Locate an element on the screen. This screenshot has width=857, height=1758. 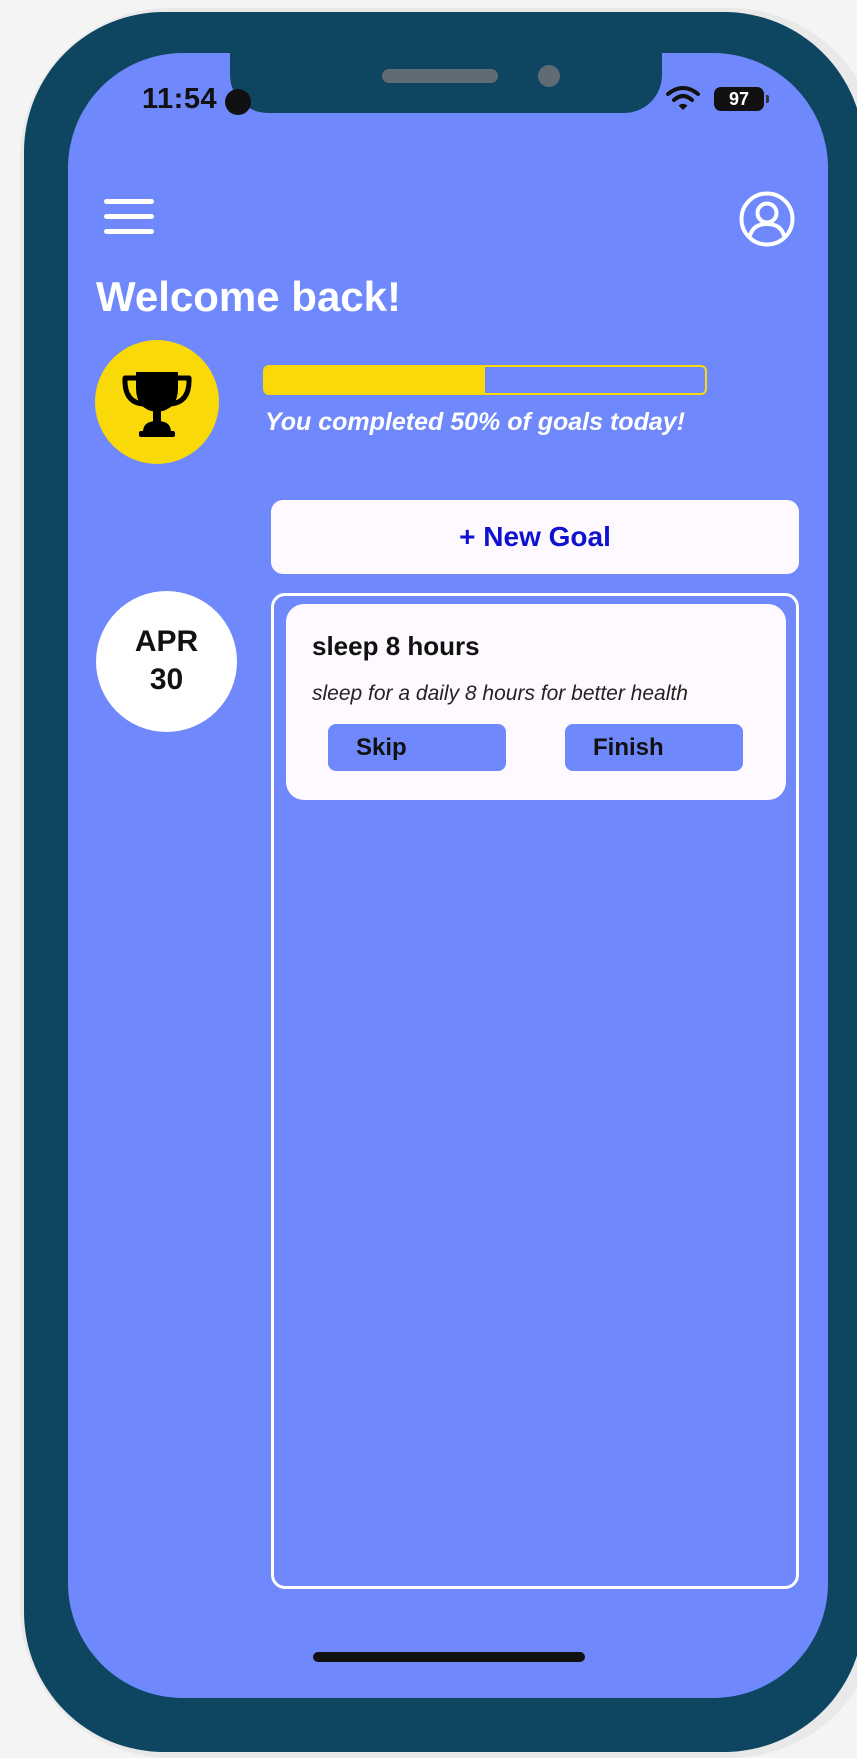
status-time: 11:54 is located at coordinates (180, 99).